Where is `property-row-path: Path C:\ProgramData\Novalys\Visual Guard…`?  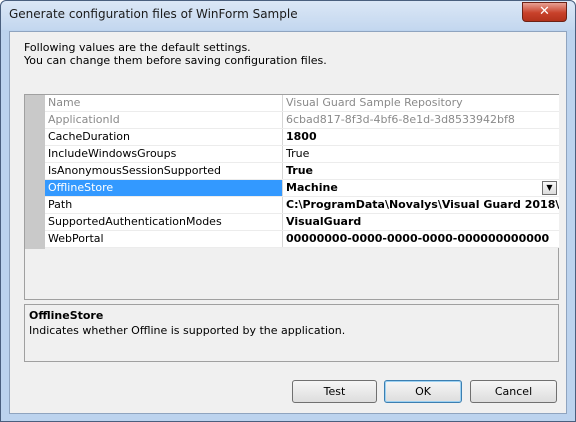 property-row-path: Path C:\ProgramData\Novalys\Visual Guard… is located at coordinates (302, 205).